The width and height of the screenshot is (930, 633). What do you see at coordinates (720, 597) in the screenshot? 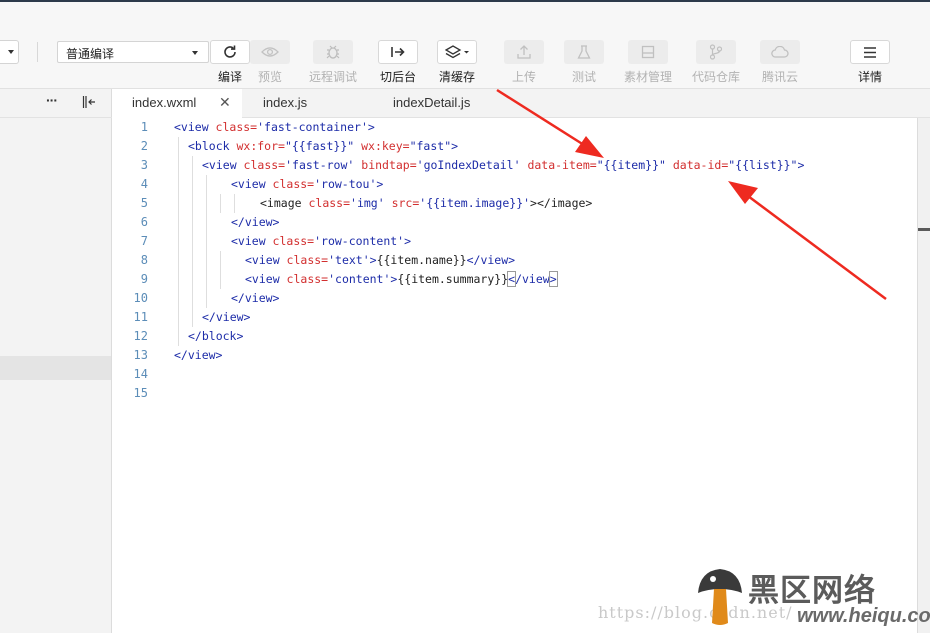
I see `mushroom-logo-icon` at bounding box center [720, 597].